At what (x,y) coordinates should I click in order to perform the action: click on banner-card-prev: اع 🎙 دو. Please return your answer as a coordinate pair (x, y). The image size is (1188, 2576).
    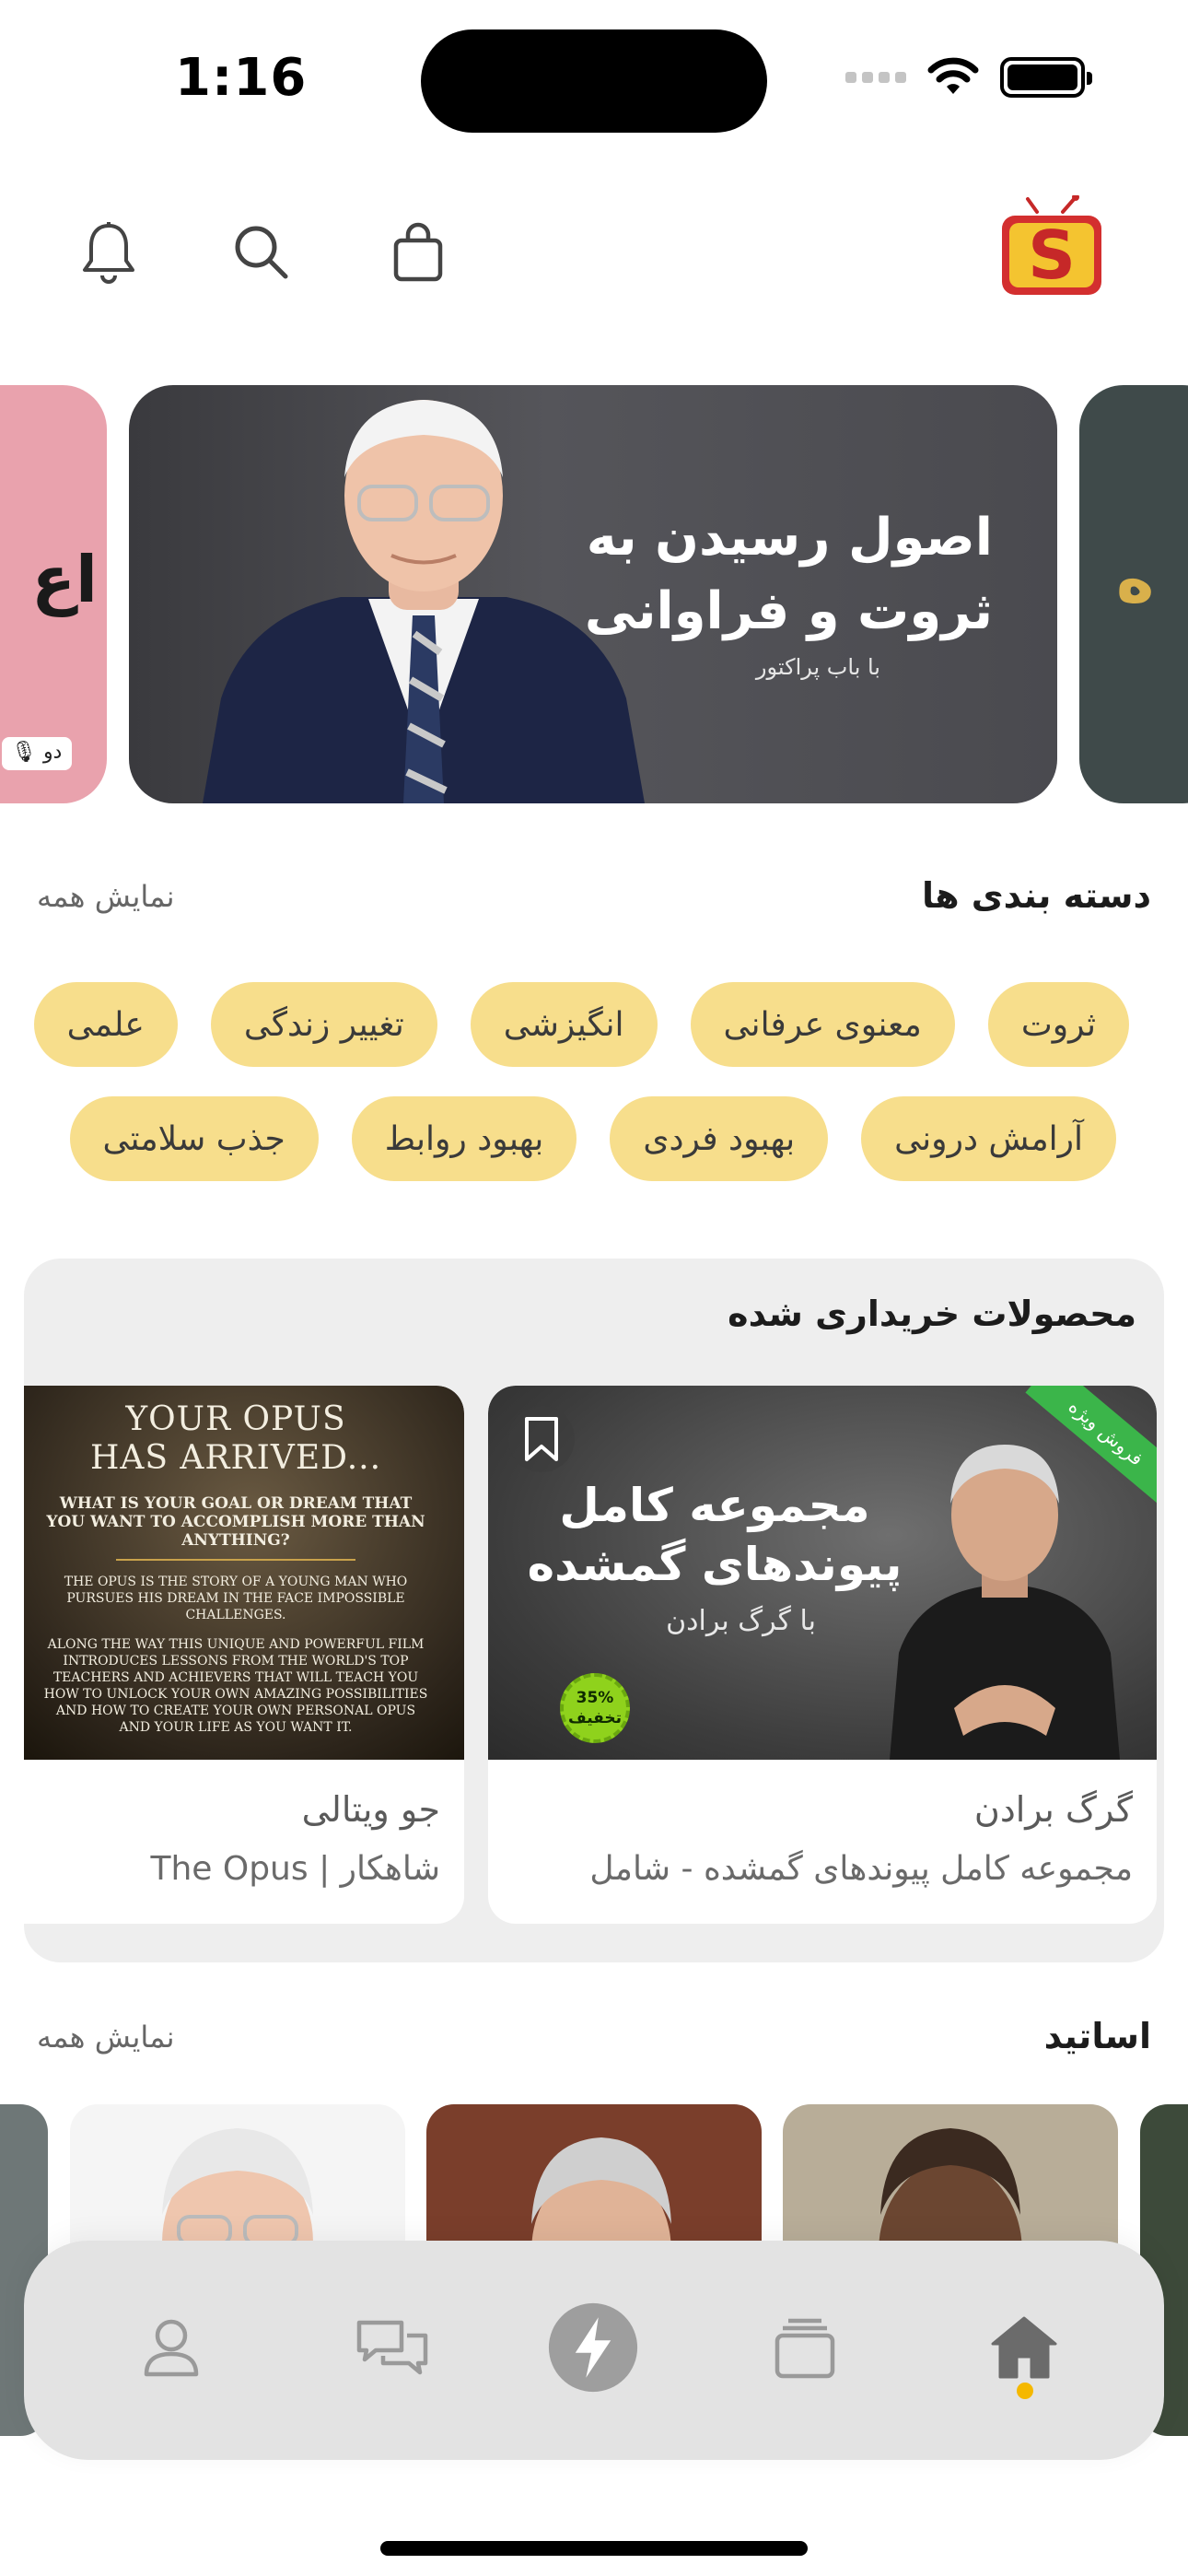
    Looking at the image, I should click on (53, 594).